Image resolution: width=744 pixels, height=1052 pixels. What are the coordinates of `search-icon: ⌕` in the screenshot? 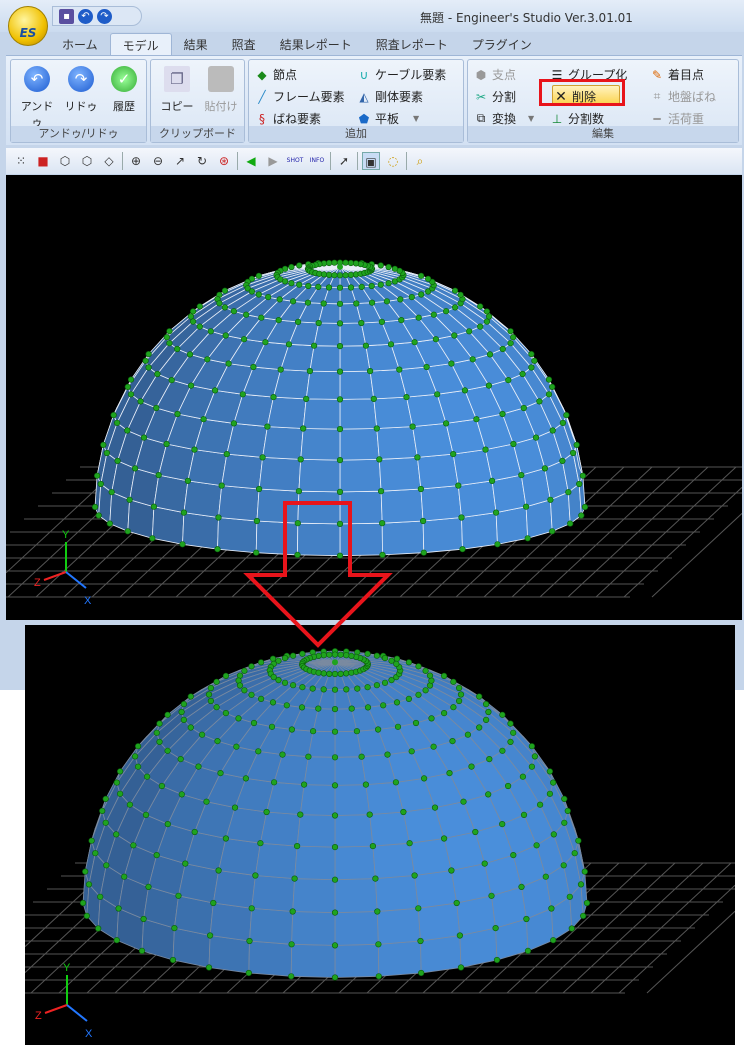 It's located at (420, 161).